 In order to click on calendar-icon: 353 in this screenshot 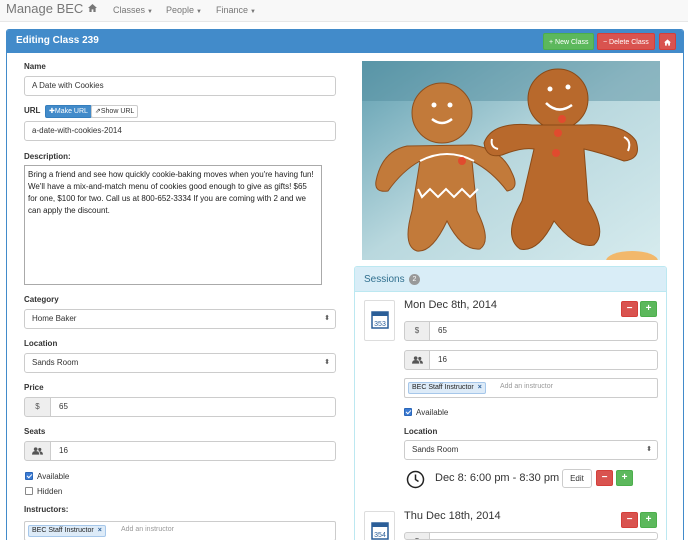, I will do `click(379, 320)`.